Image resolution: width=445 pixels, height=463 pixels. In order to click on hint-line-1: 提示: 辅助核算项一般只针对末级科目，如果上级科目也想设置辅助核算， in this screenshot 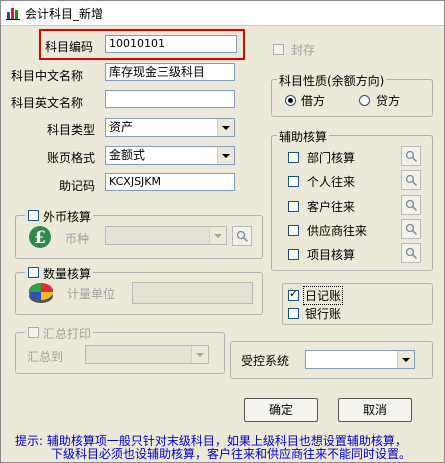, I will do `click(211, 441)`.